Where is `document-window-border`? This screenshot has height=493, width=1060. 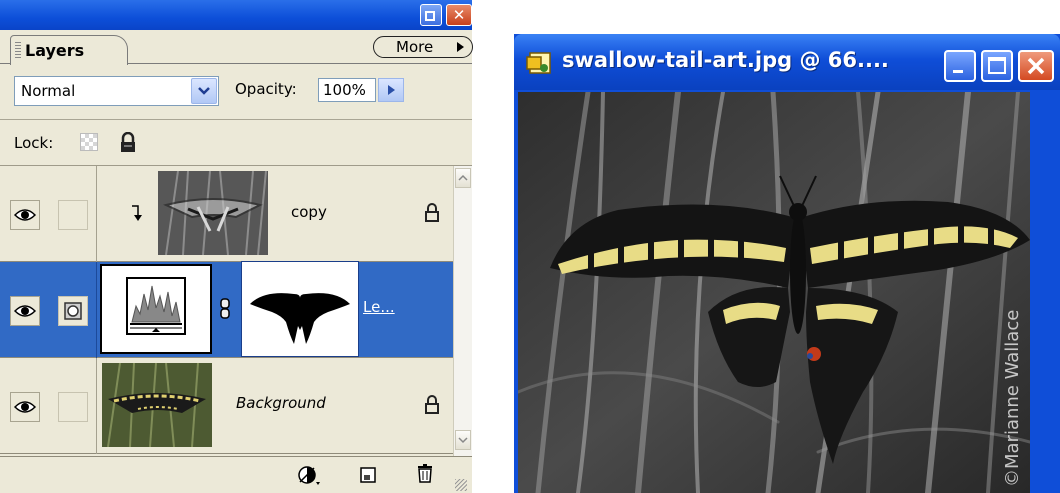 document-window-border is located at coordinates (1045, 292).